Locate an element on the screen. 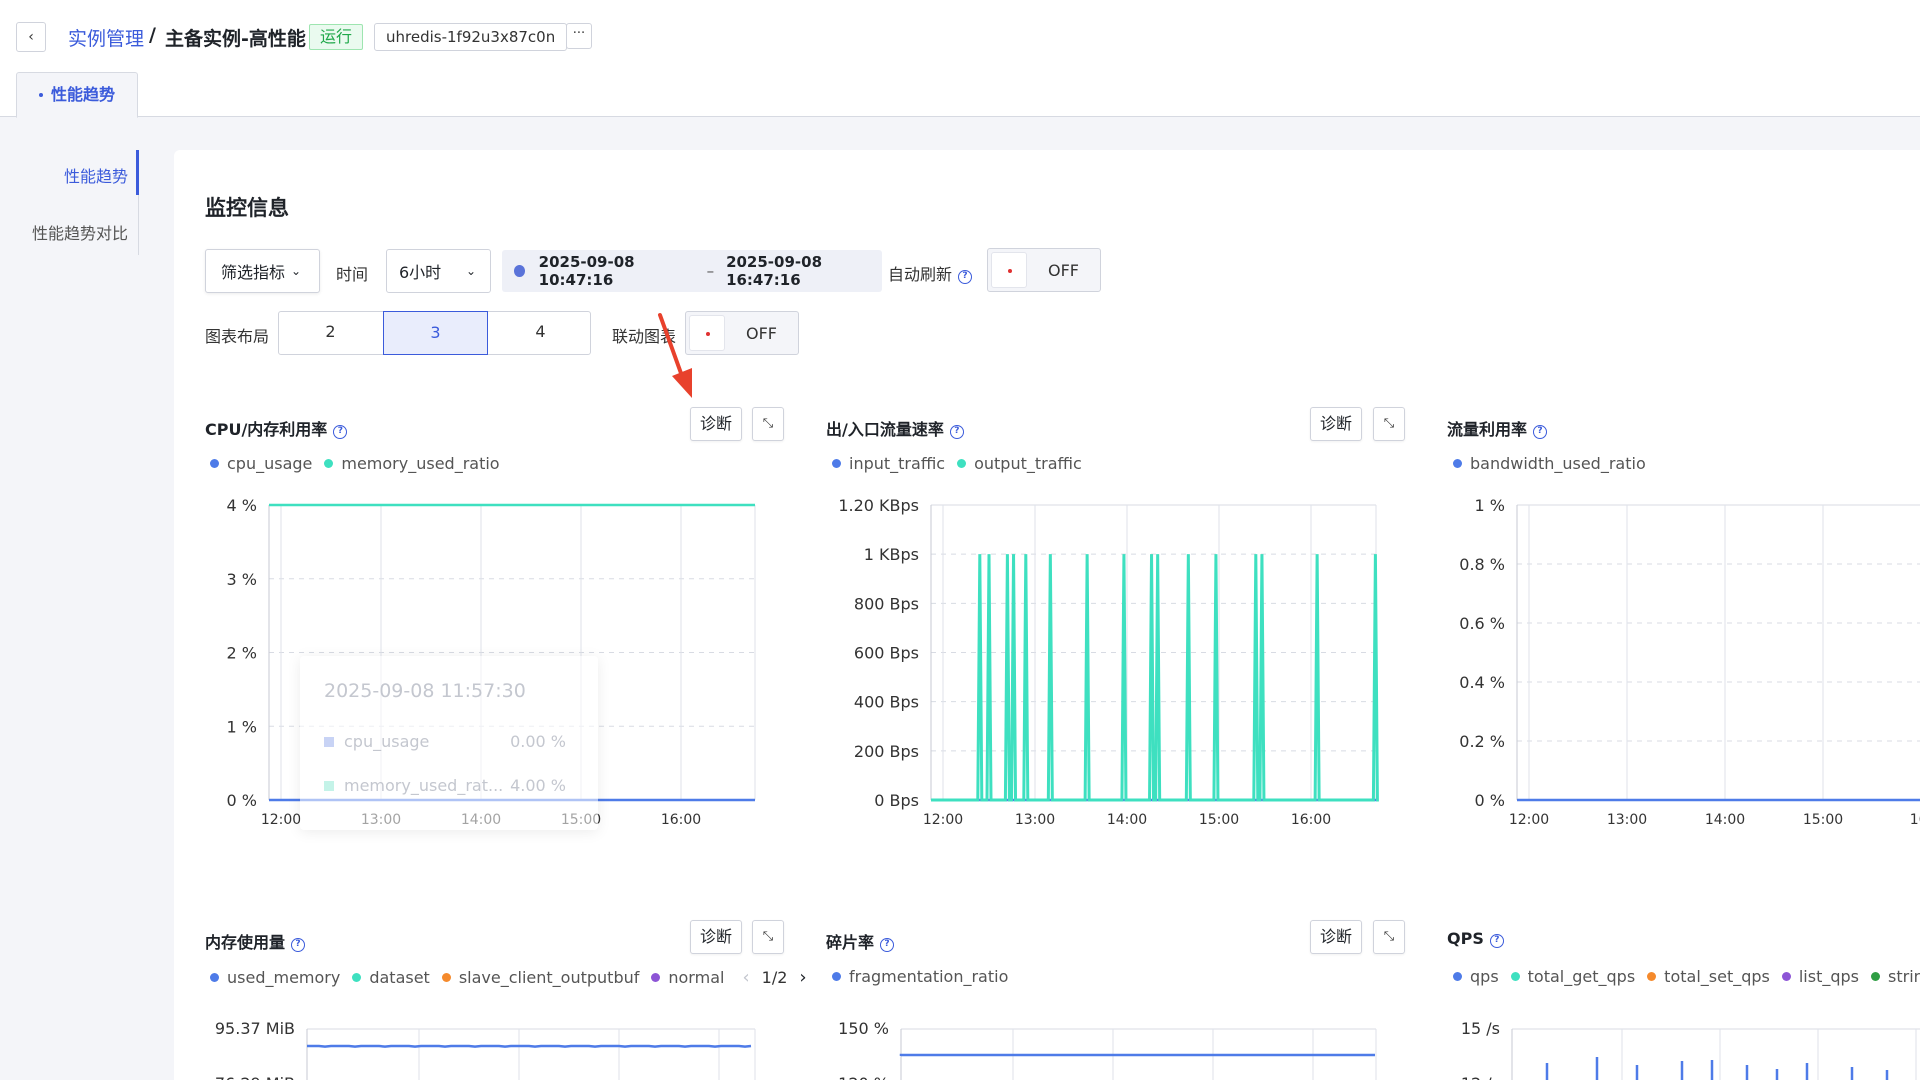 The height and width of the screenshot is (1080, 1920). tooltip-row: memory_used_rat... 4.00 % is located at coordinates (449, 785).